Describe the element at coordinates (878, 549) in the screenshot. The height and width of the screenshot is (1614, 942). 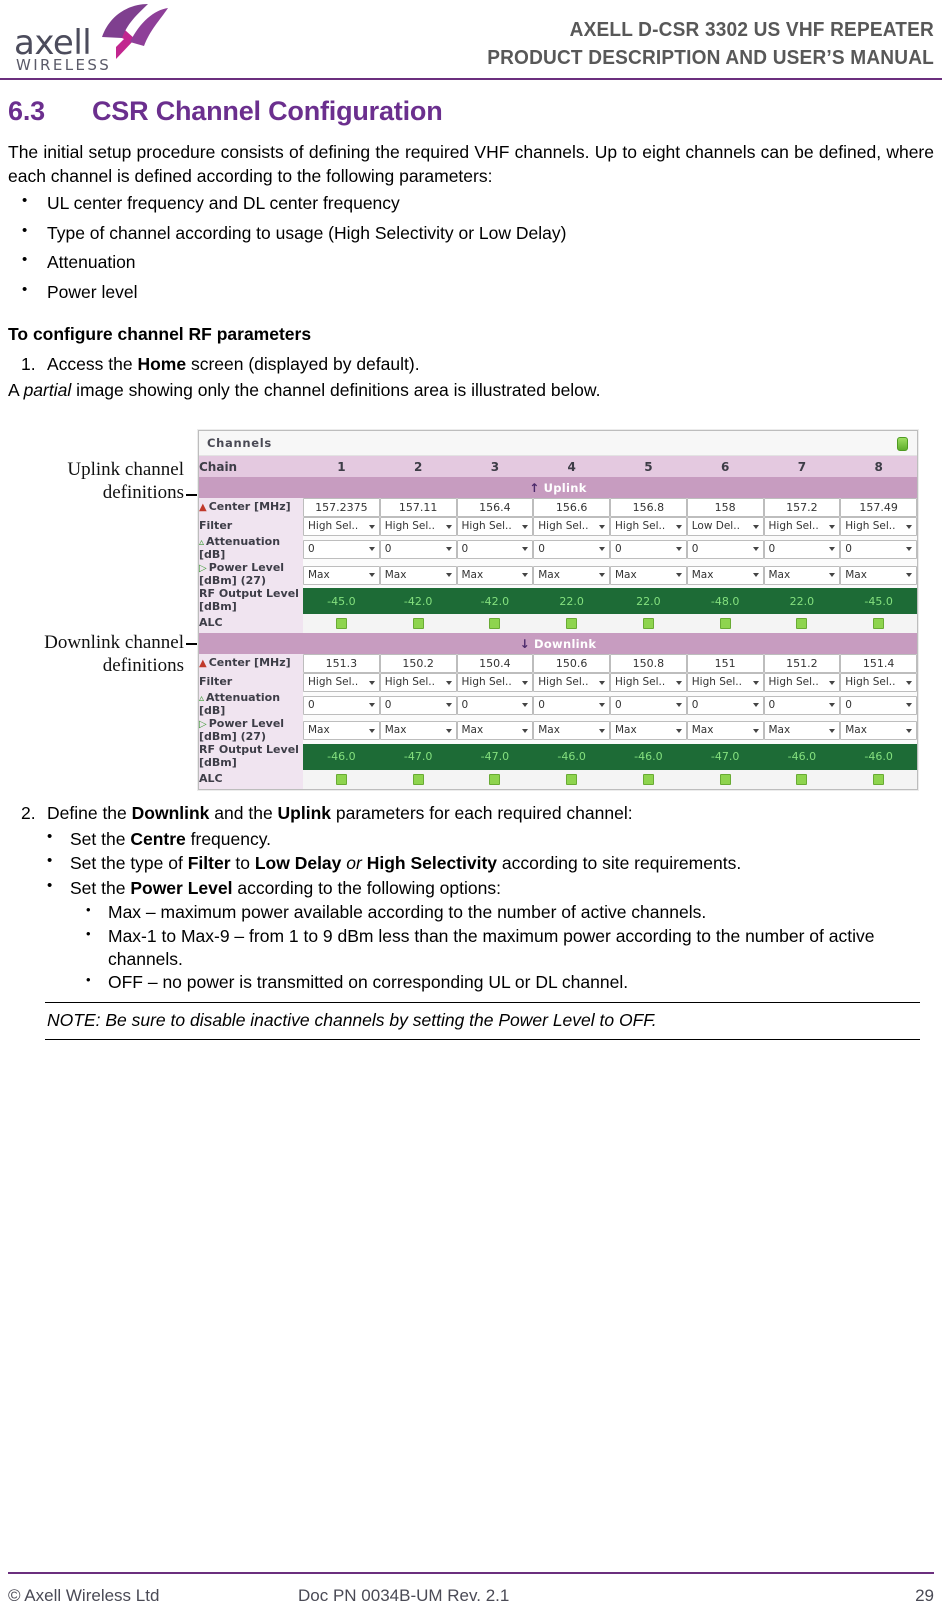
I see `ul-attenuation-select-8: 0` at that location.